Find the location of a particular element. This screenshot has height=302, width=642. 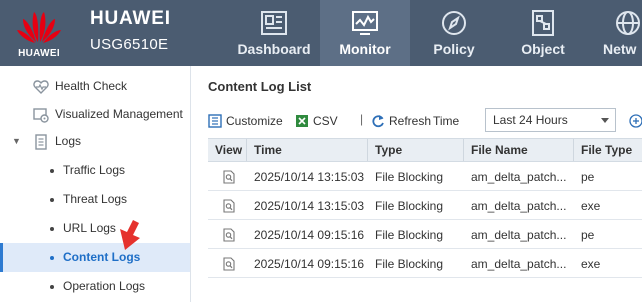

sidebar-item-label: Logs is located at coordinates (68, 141).